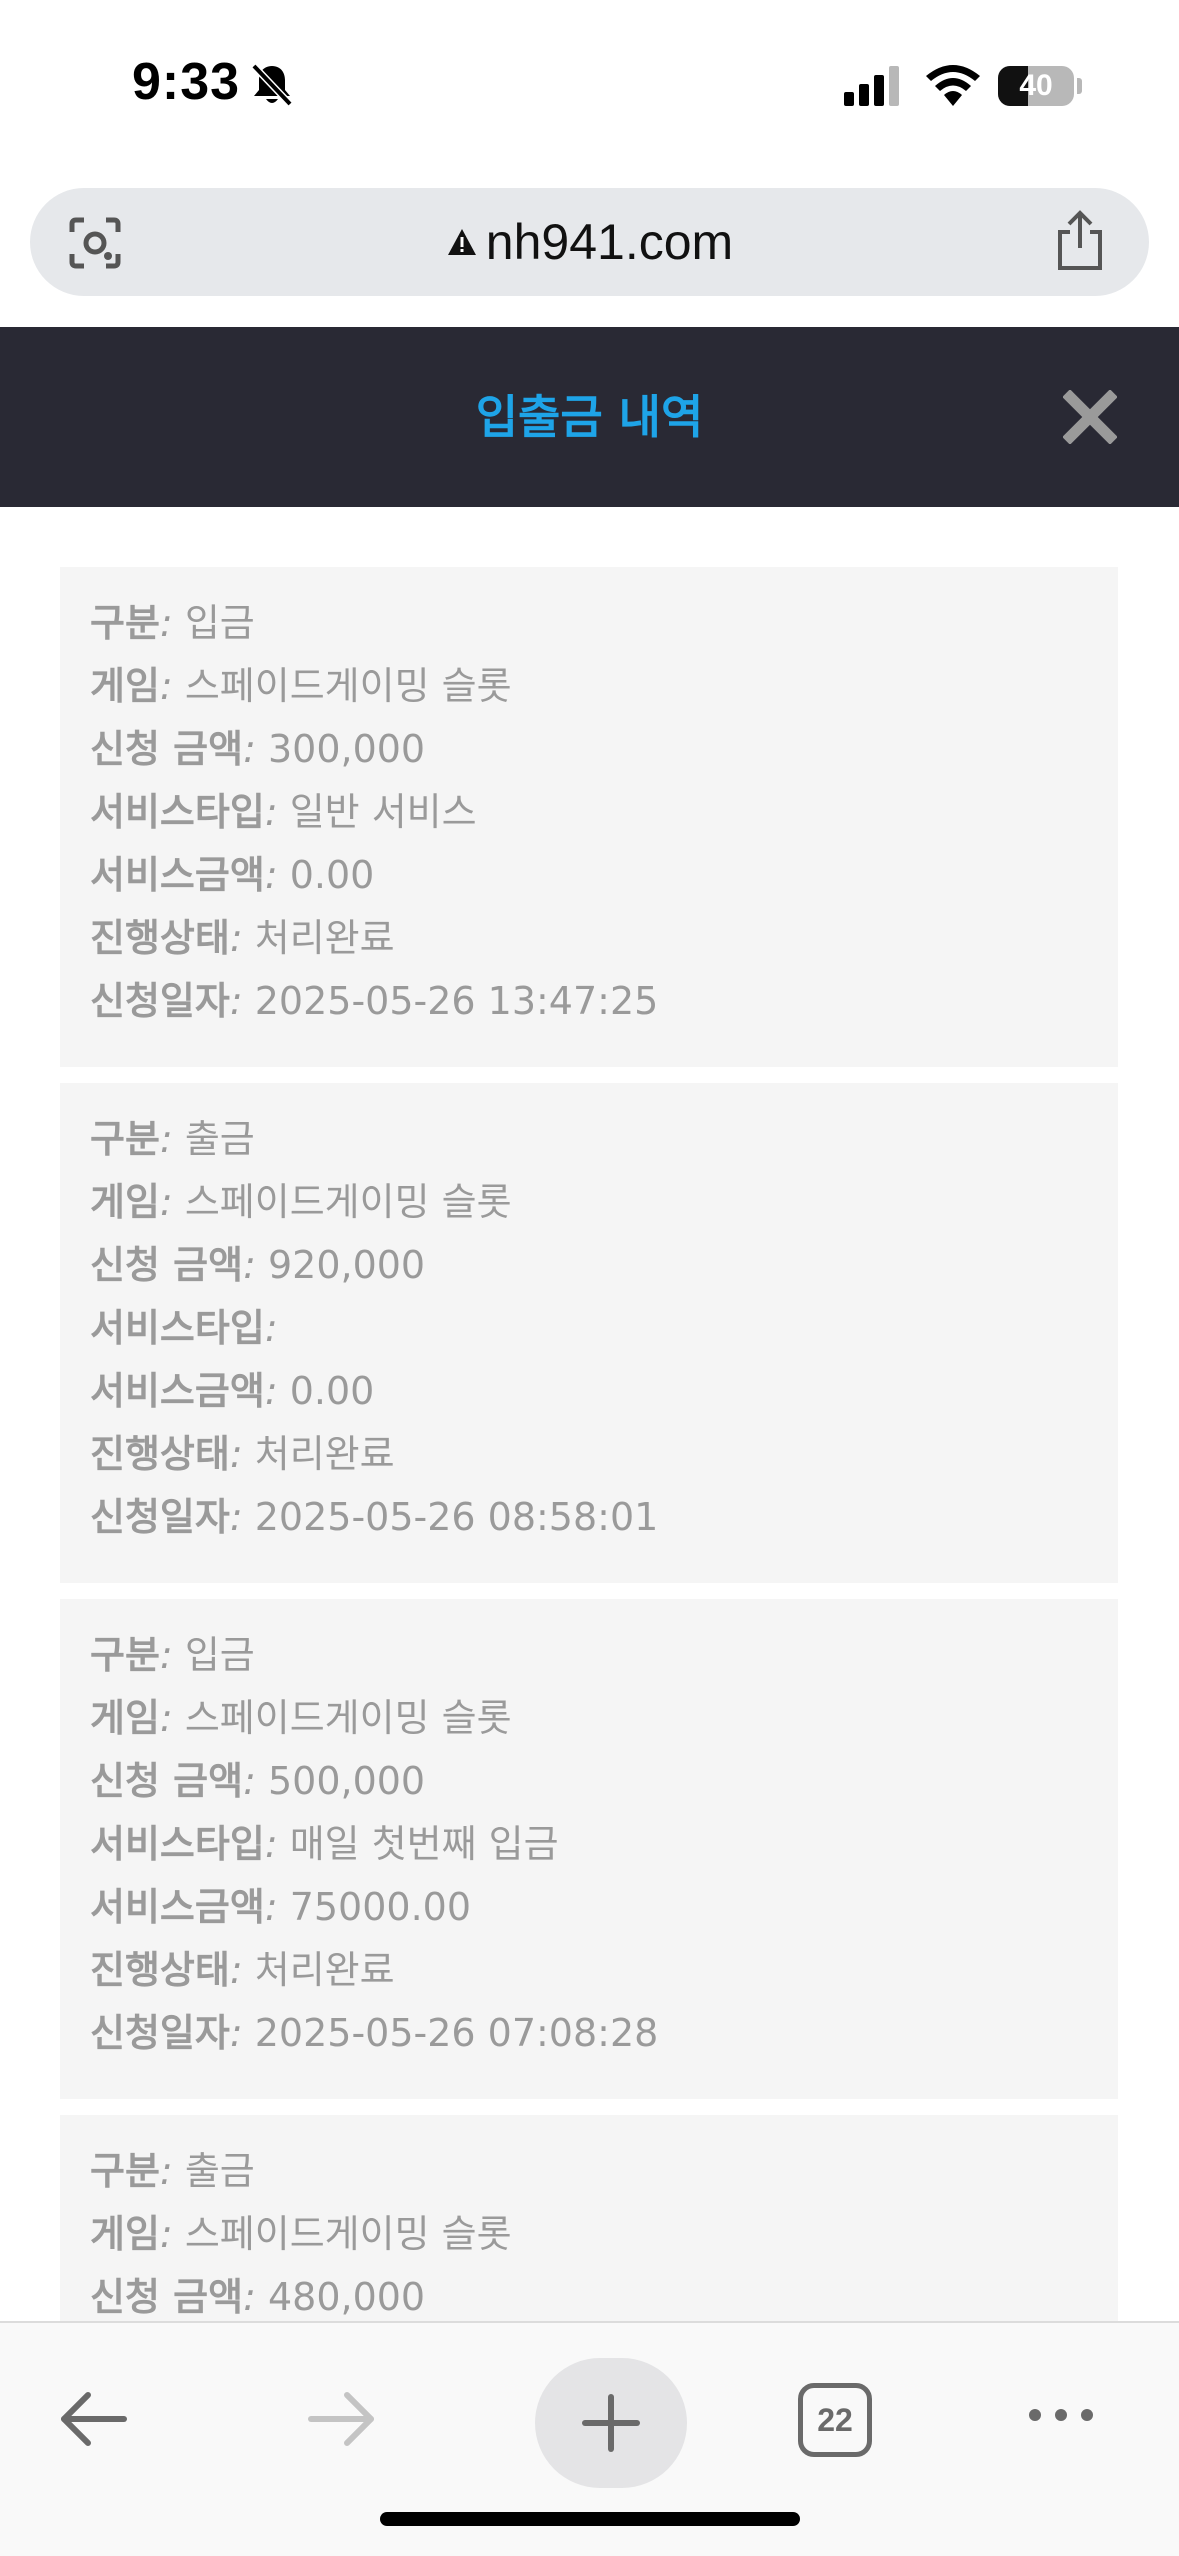 The image size is (1179, 2556). What do you see at coordinates (590, 2519) in the screenshot?
I see `home-indicator` at bounding box center [590, 2519].